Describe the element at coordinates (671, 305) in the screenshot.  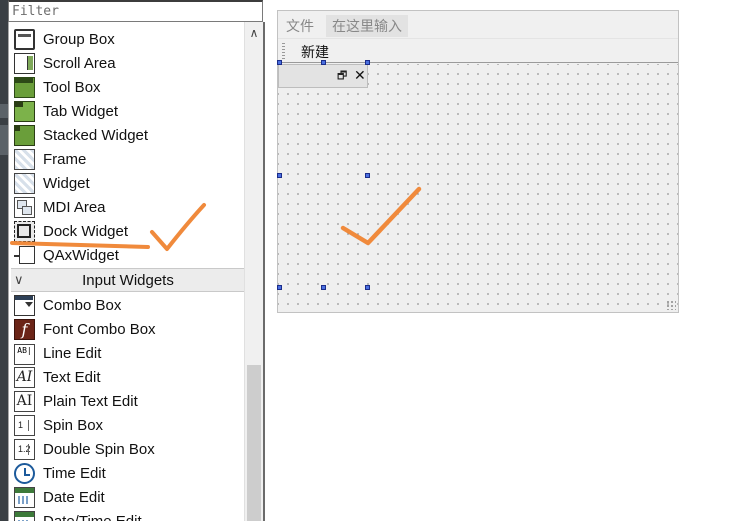
I see `resize-grip-icon` at that location.